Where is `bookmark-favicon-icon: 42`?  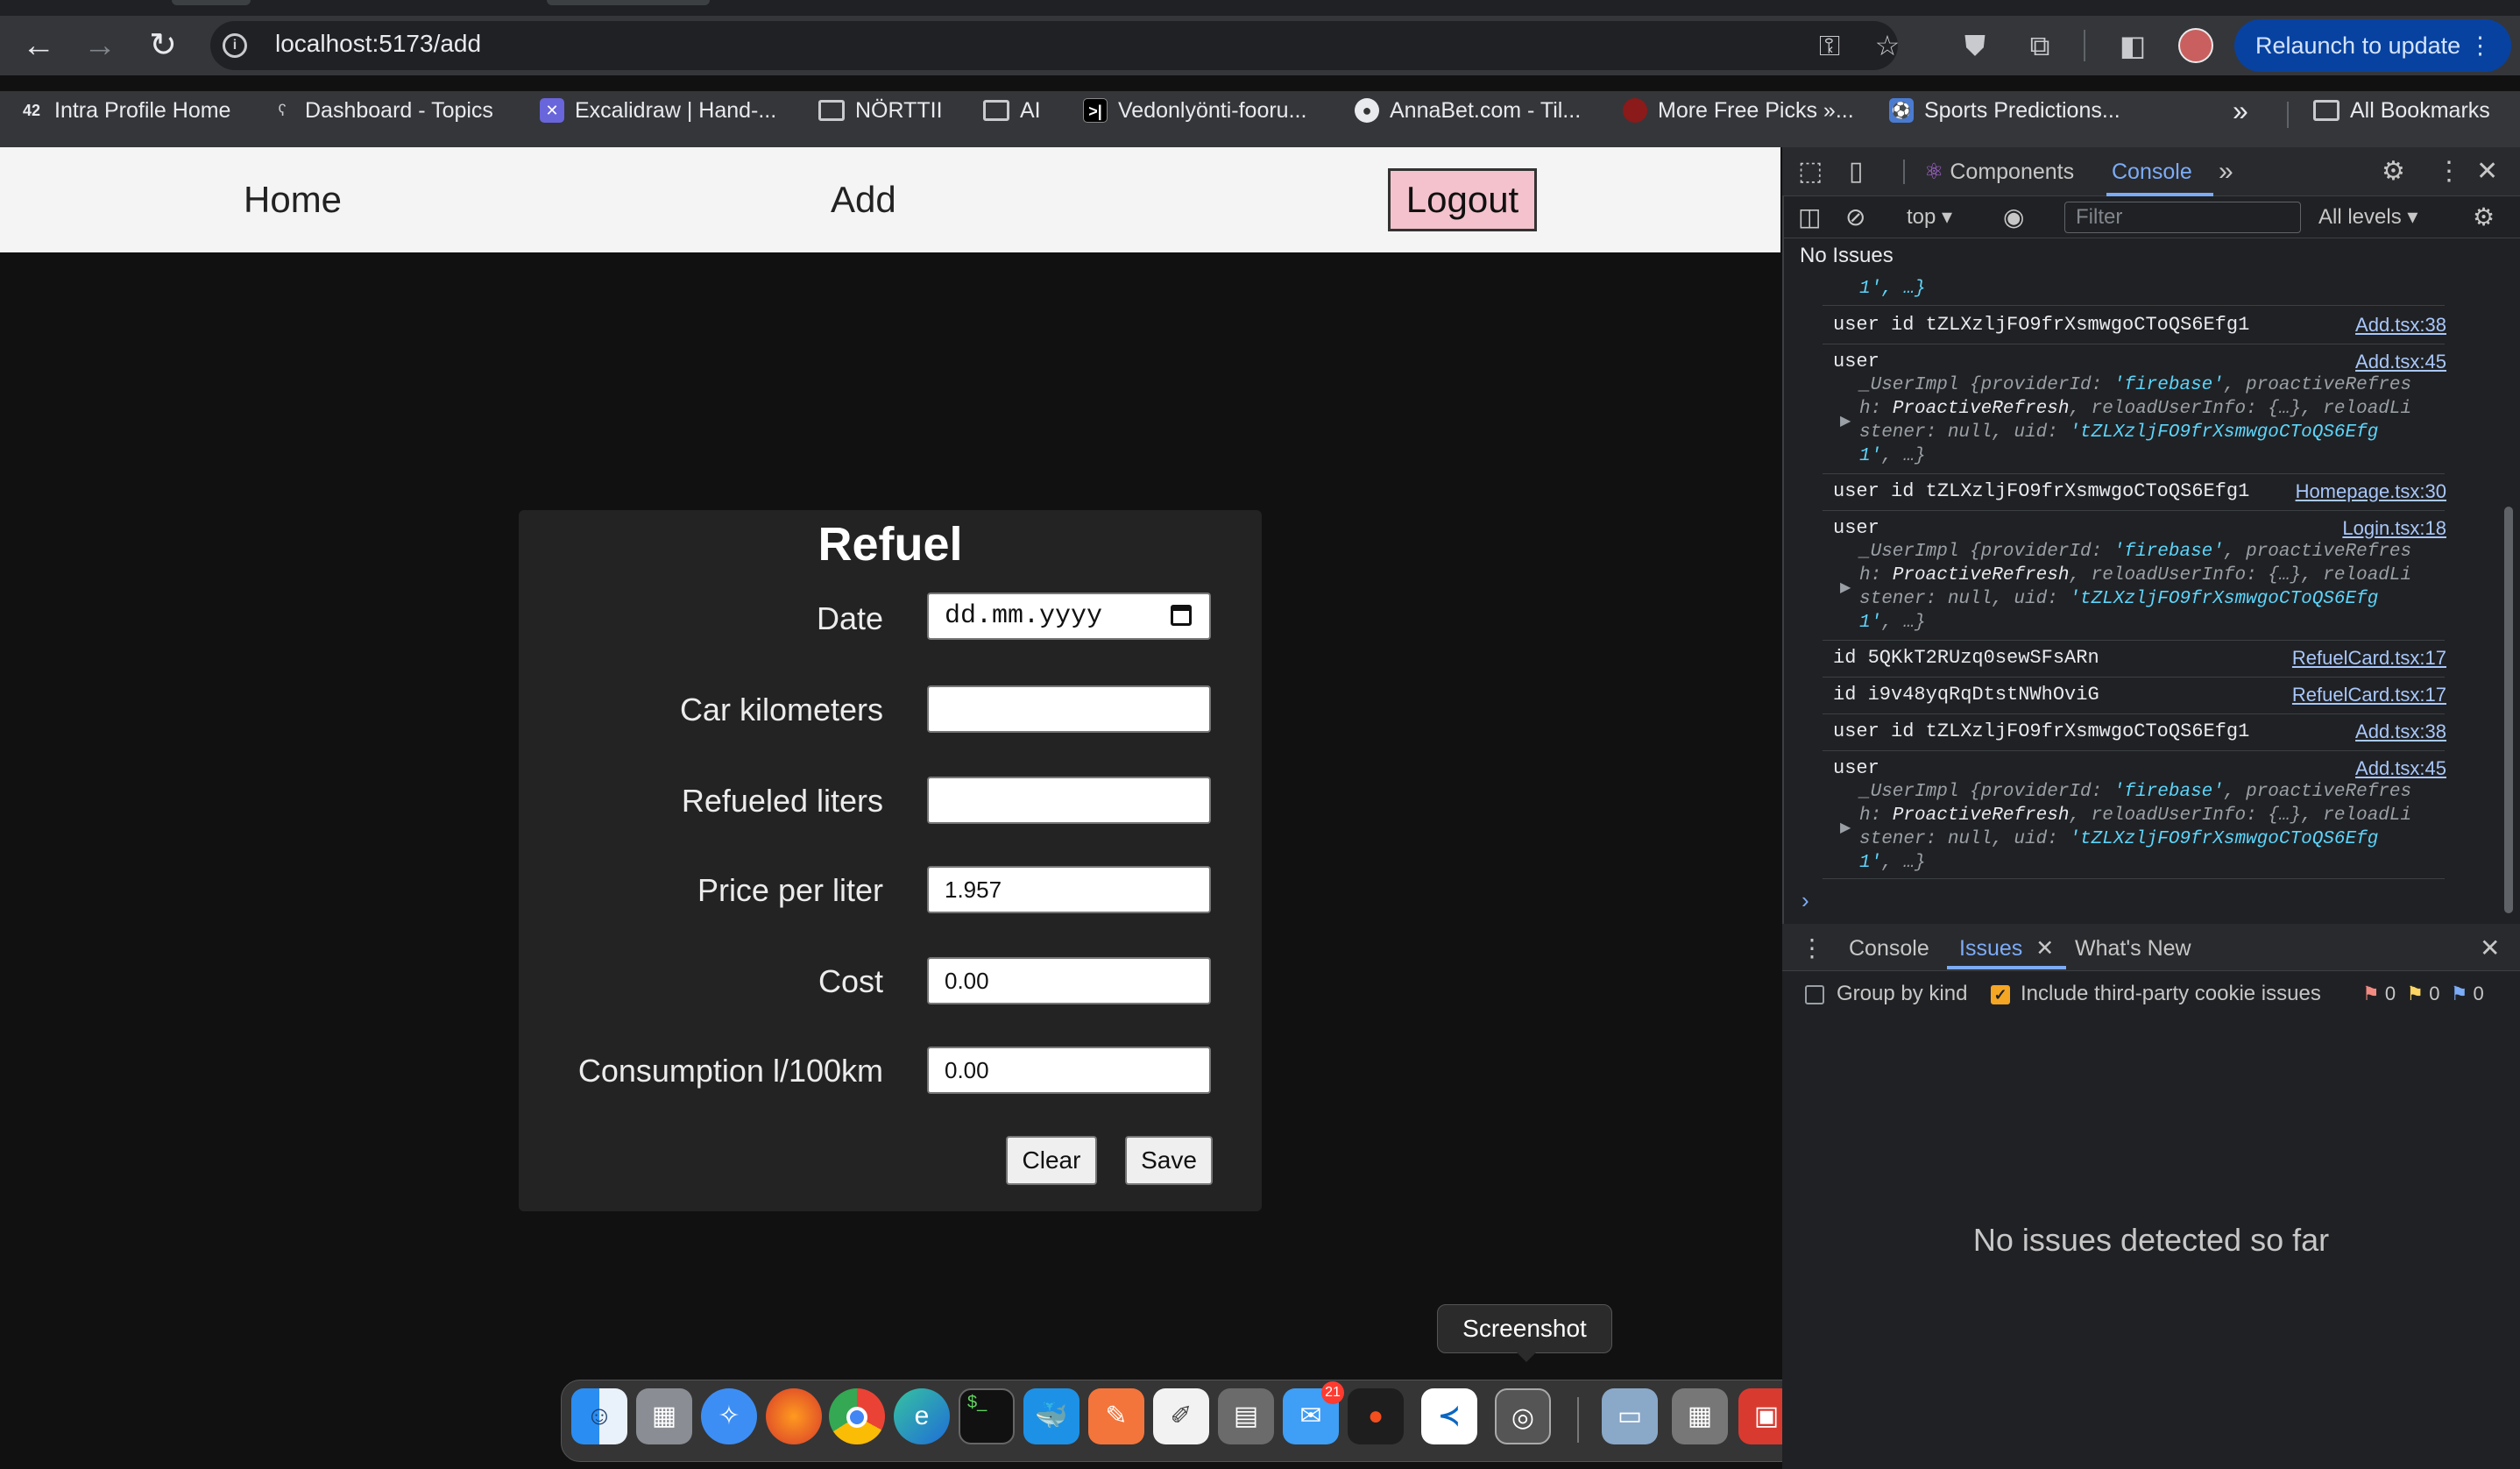
bookmark-favicon-icon: 42 is located at coordinates (31, 110).